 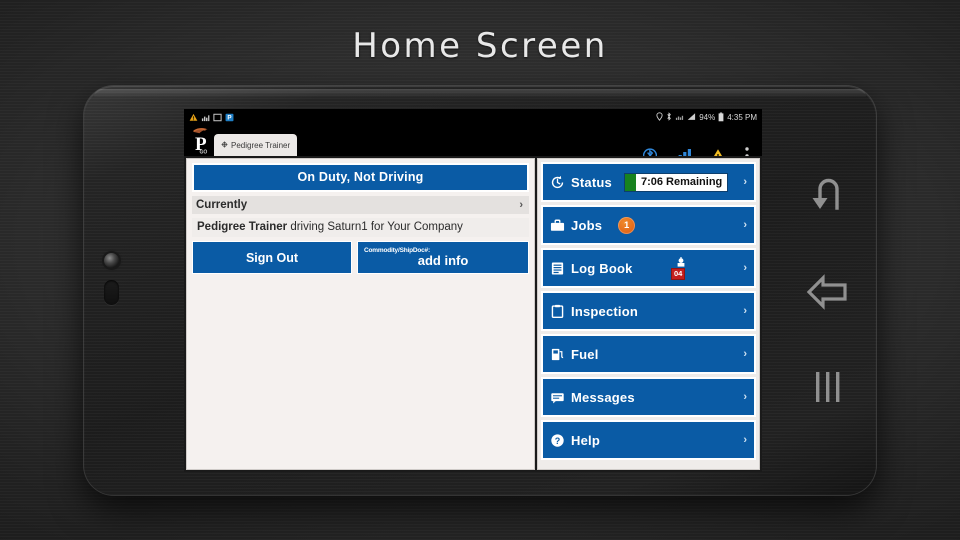 I want to click on signal-chart-icon, so click(x=205, y=118).